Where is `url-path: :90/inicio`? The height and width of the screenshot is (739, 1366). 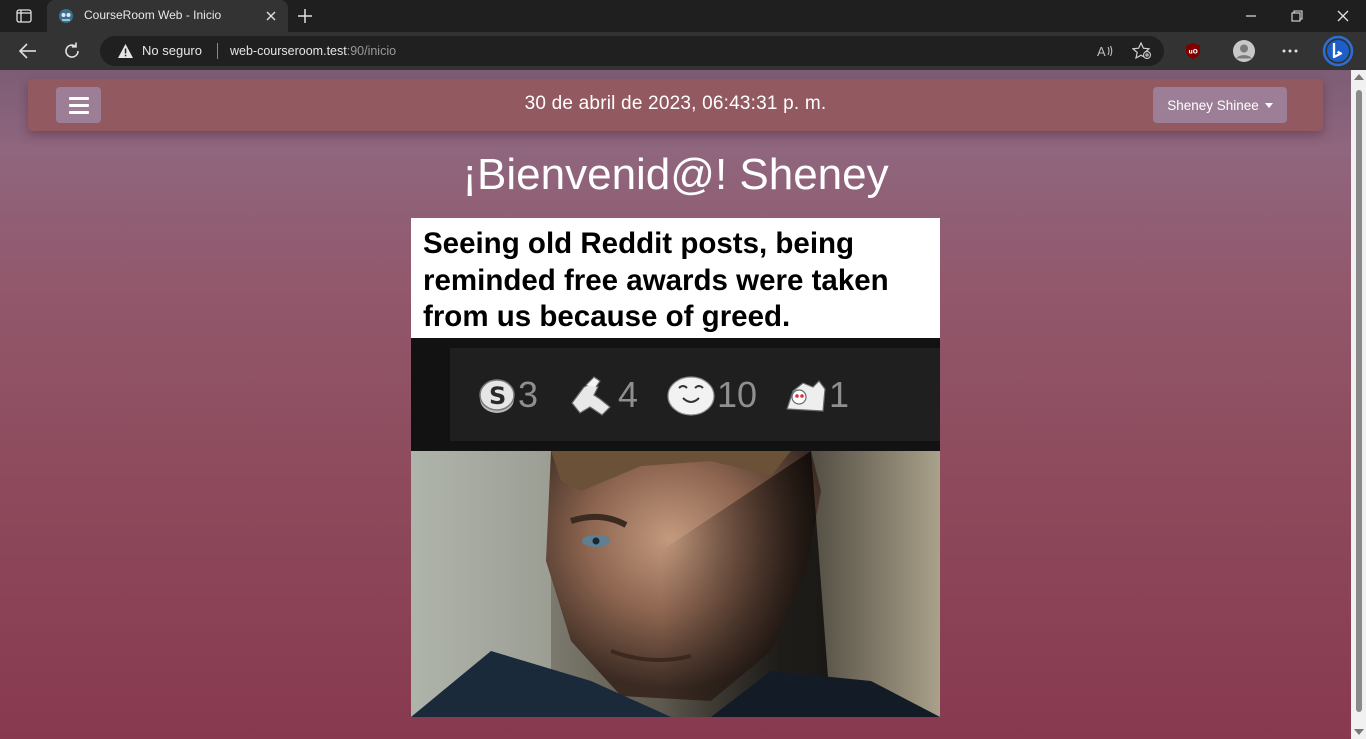 url-path: :90/inicio is located at coordinates (371, 51).